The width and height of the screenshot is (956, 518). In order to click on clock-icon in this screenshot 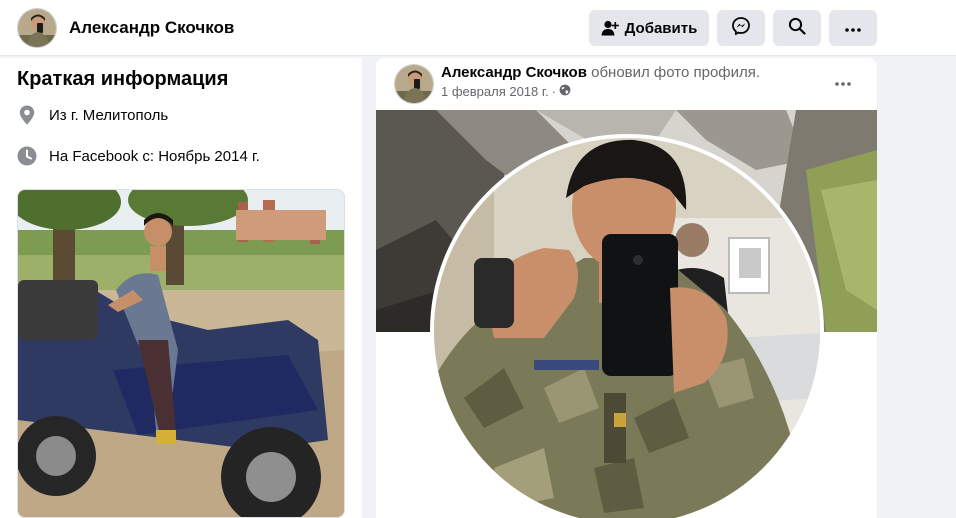, I will do `click(27, 156)`.